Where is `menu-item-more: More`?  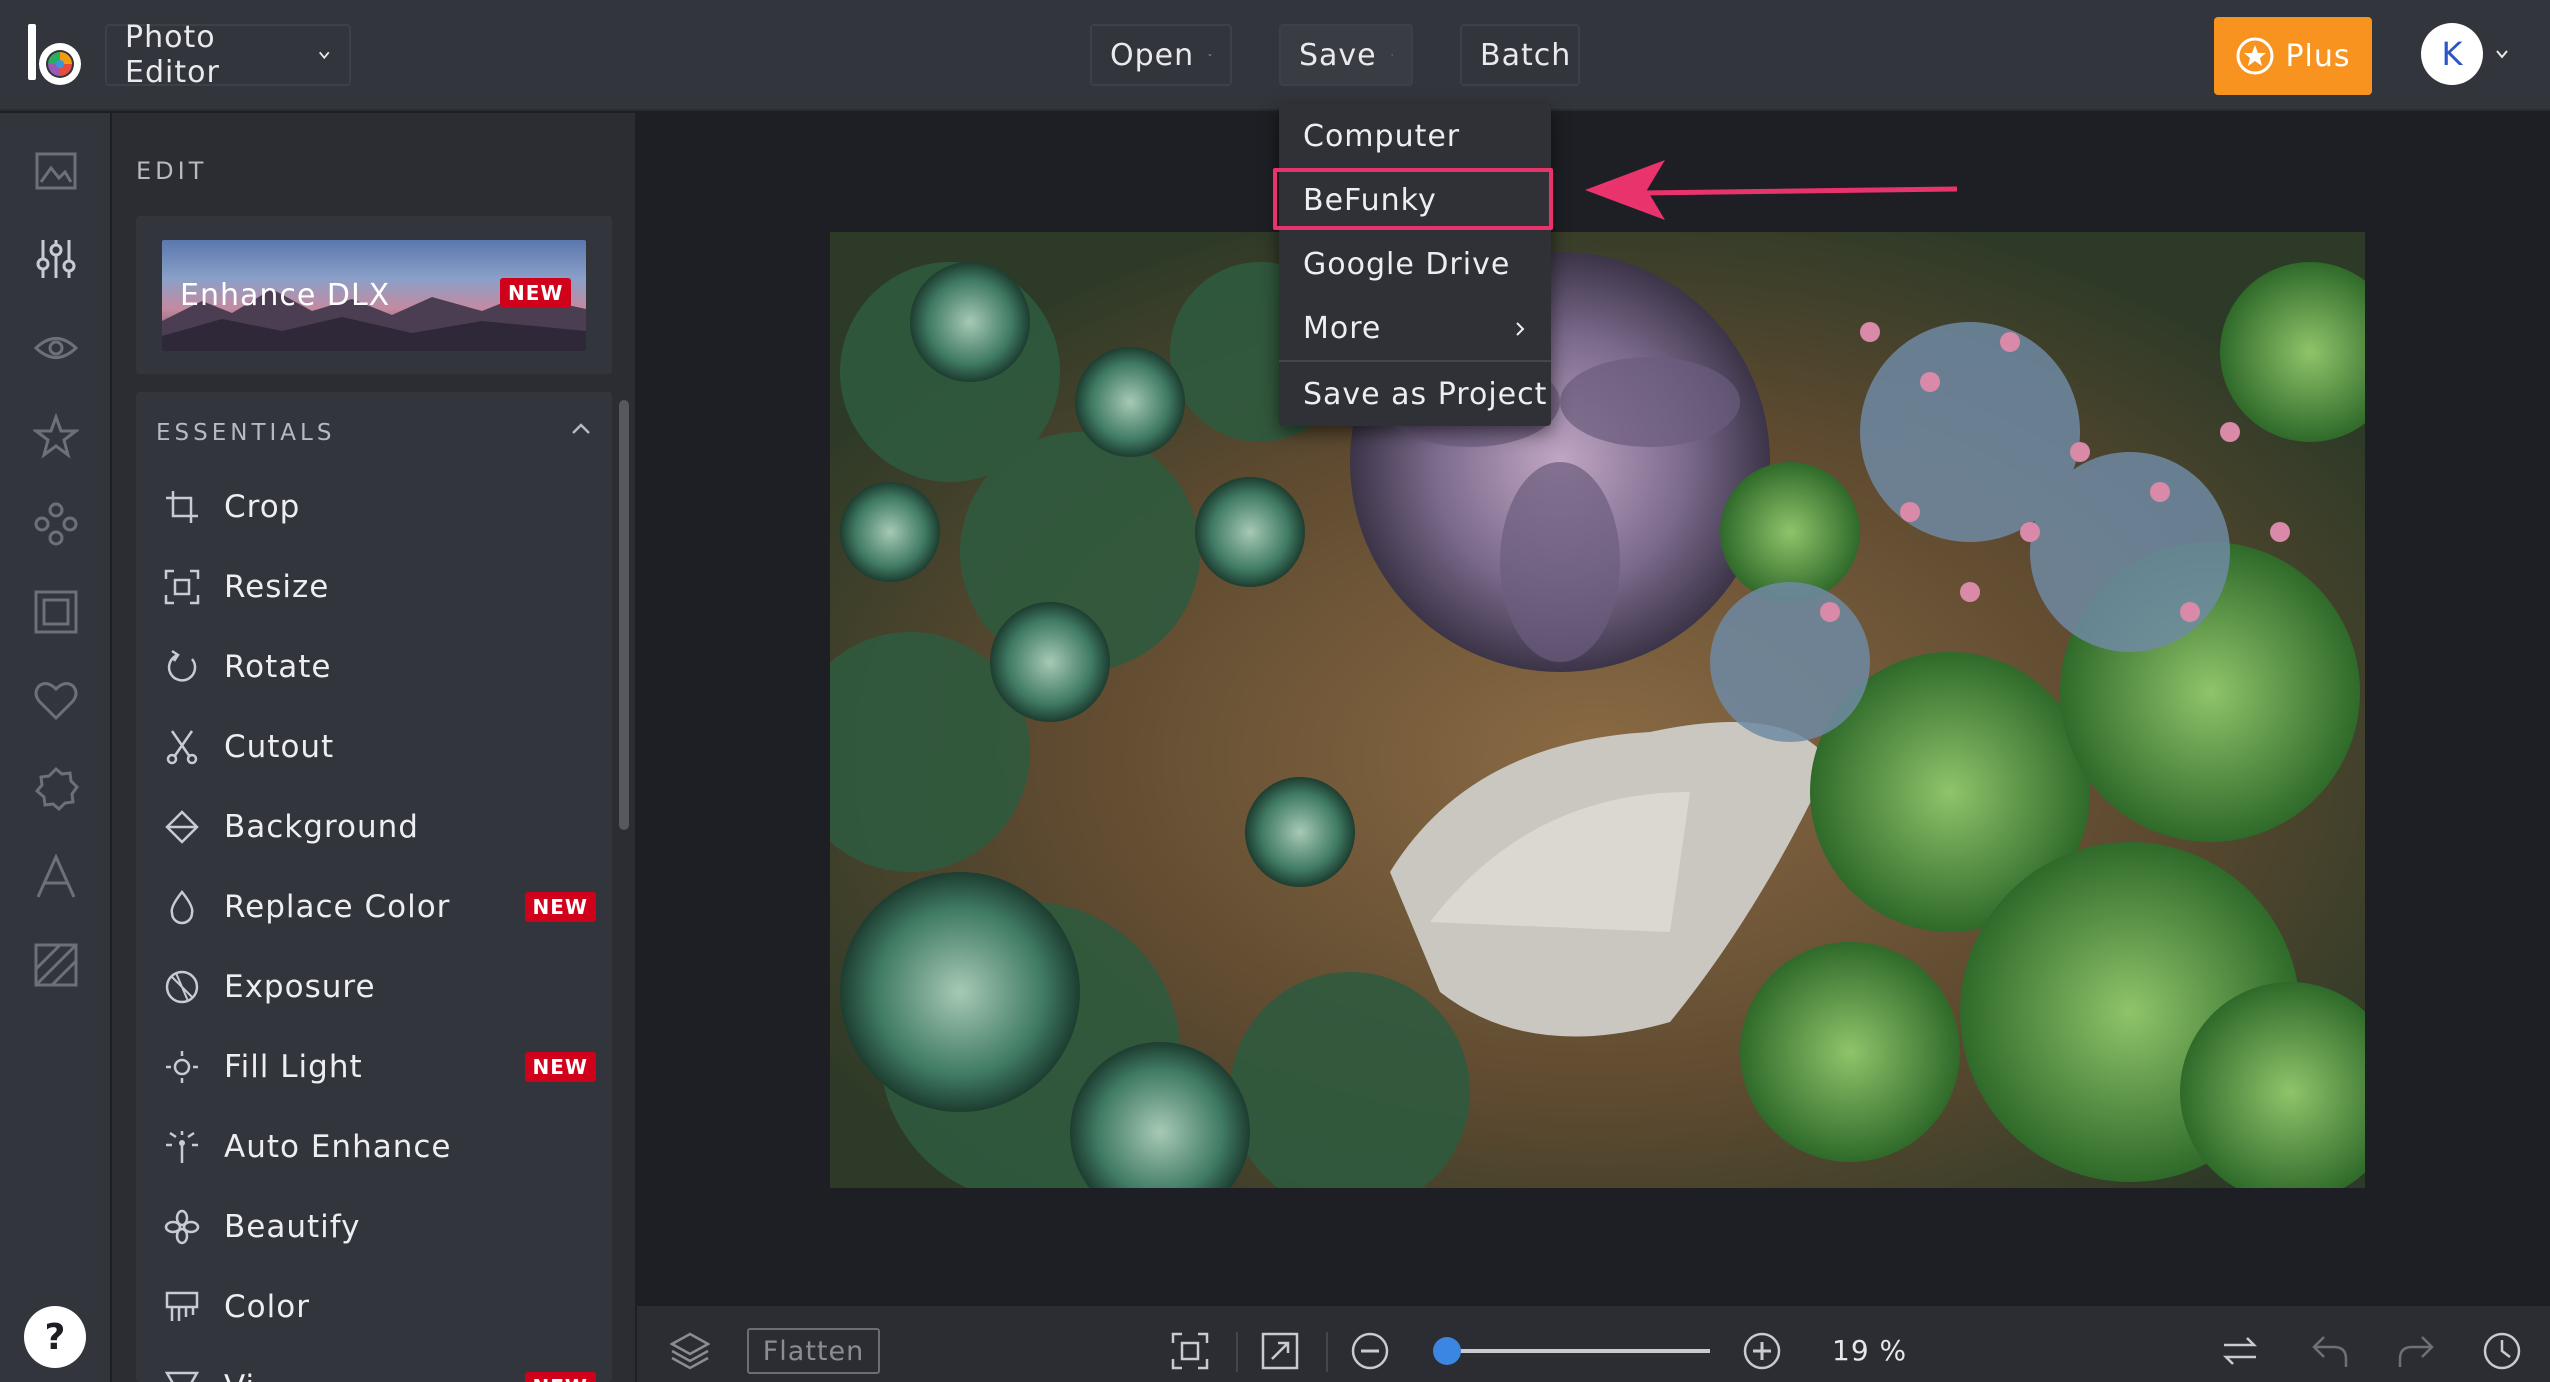 menu-item-more: More is located at coordinates (1415, 328).